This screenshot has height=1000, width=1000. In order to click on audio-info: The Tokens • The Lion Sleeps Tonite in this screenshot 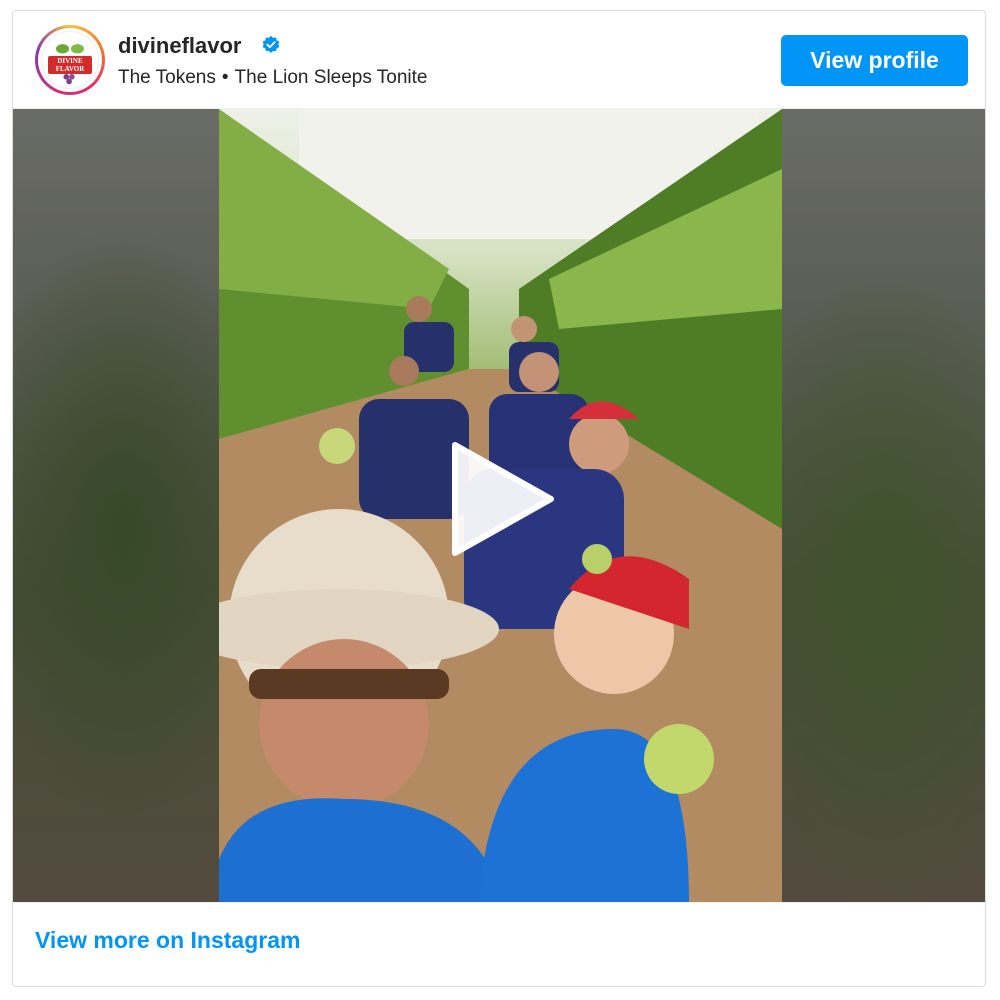, I will do `click(273, 78)`.